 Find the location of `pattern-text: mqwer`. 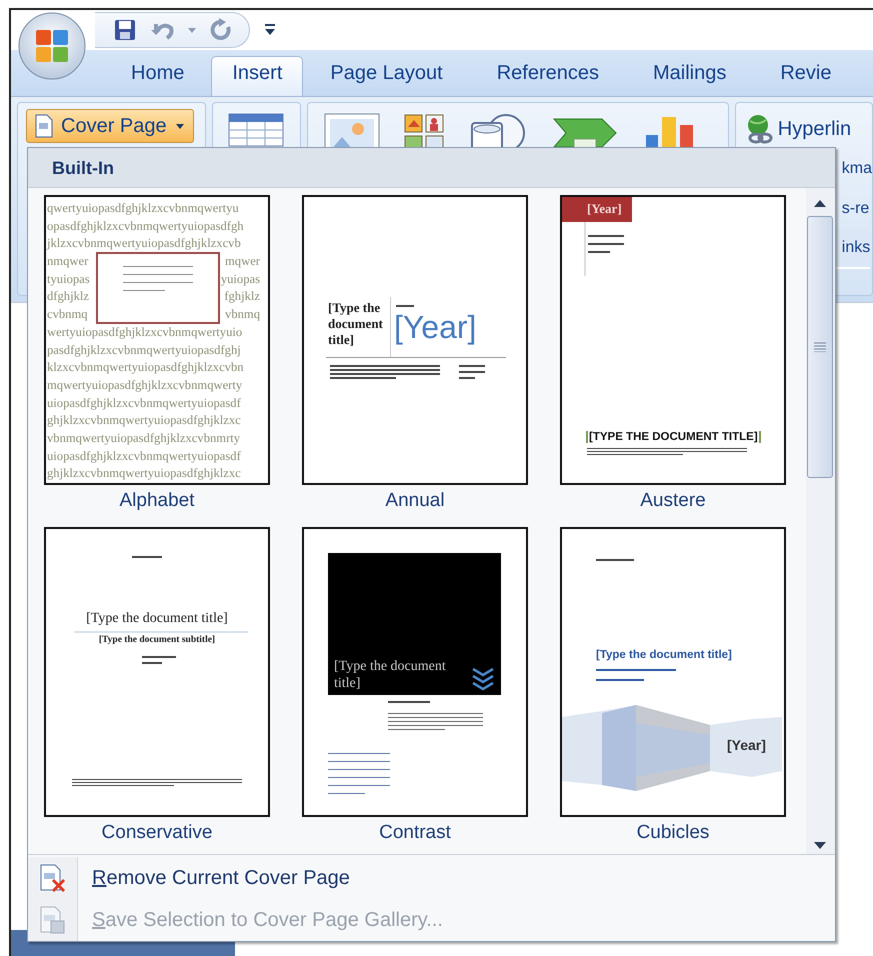

pattern-text: mqwer is located at coordinates (242, 261).